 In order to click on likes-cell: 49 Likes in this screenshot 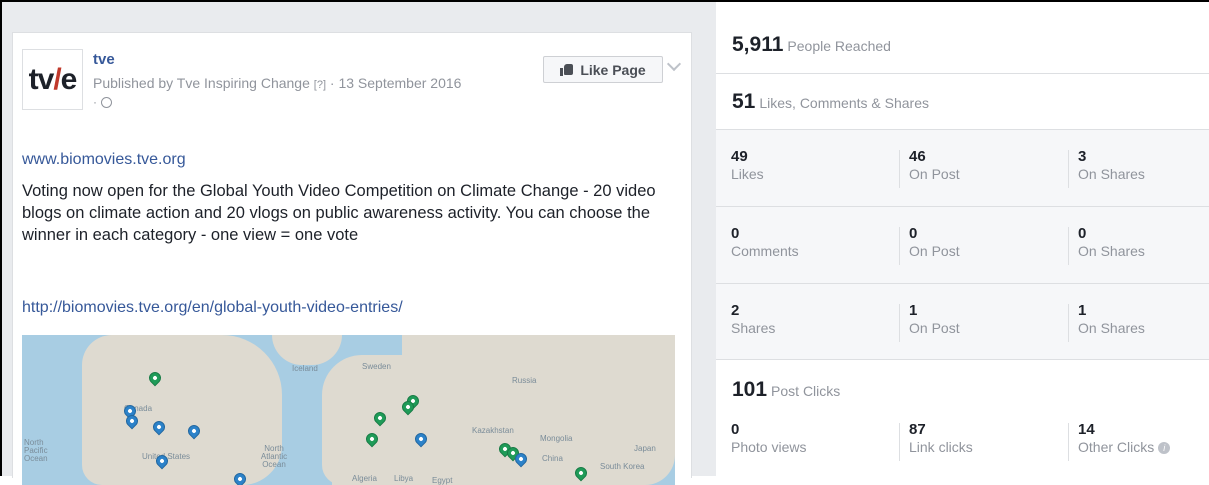, I will do `click(806, 165)`.